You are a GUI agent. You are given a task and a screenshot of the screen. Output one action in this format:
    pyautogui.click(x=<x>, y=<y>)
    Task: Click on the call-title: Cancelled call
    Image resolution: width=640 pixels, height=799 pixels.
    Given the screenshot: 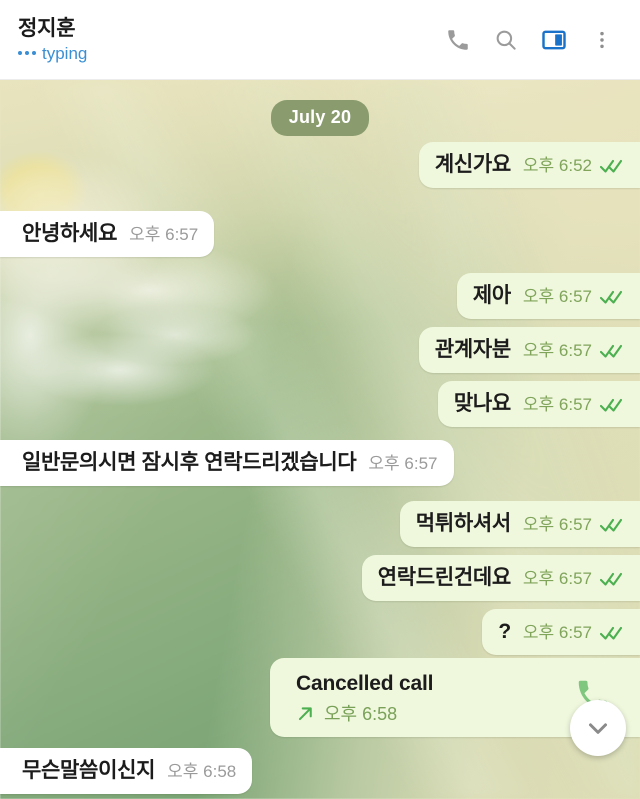 What is the action you would take?
    pyautogui.click(x=365, y=683)
    